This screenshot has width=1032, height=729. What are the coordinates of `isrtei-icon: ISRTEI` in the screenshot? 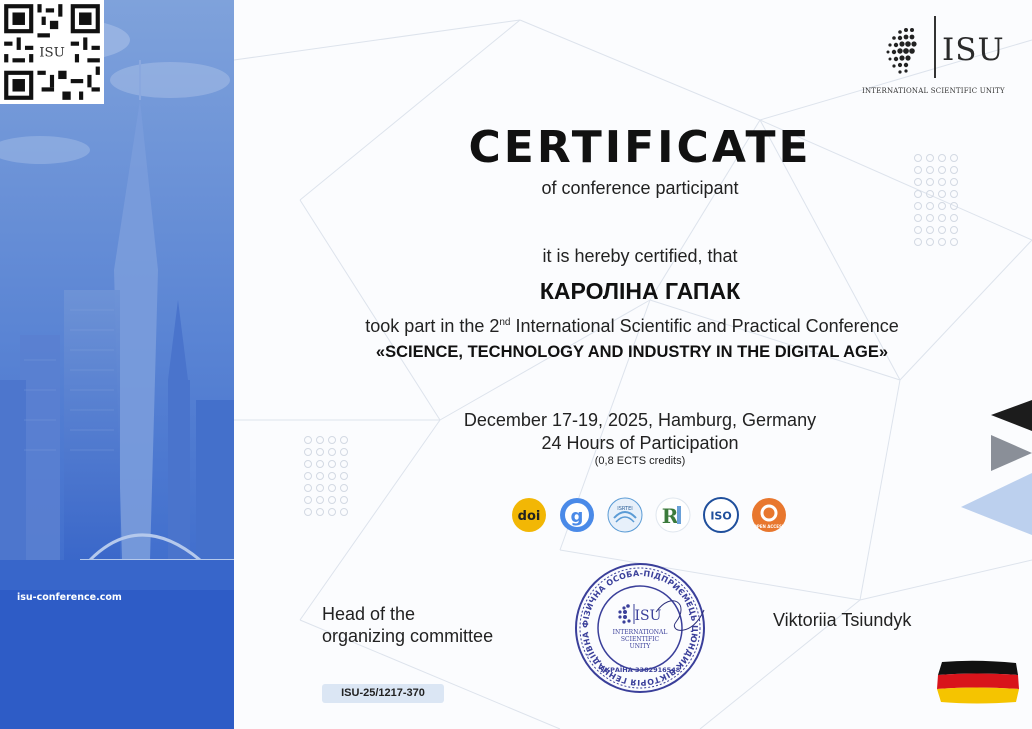 It's located at (625, 515).